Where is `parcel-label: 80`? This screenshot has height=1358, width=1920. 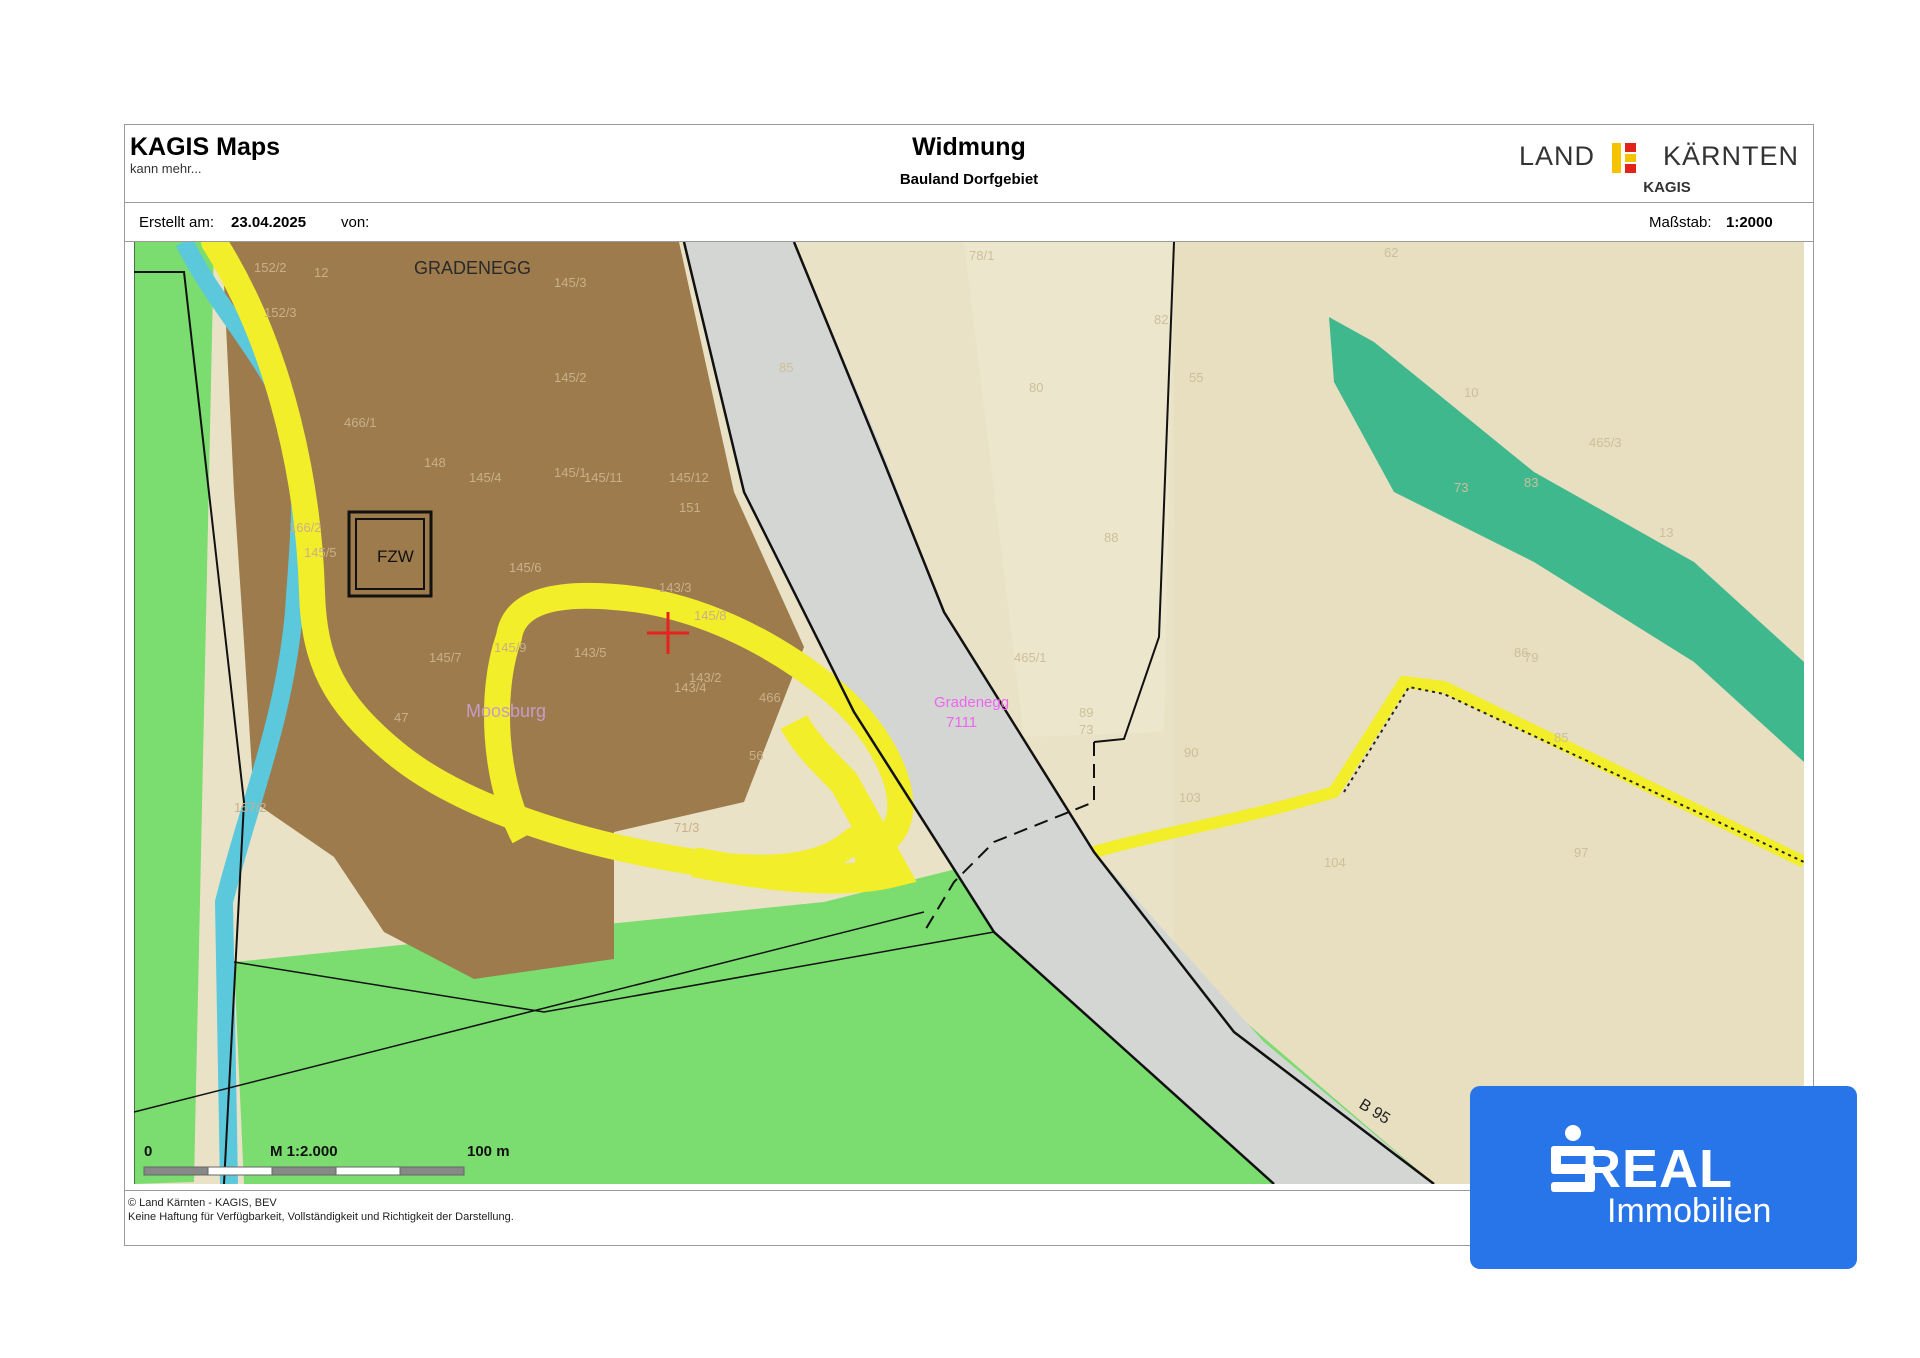 parcel-label: 80 is located at coordinates (1036, 387).